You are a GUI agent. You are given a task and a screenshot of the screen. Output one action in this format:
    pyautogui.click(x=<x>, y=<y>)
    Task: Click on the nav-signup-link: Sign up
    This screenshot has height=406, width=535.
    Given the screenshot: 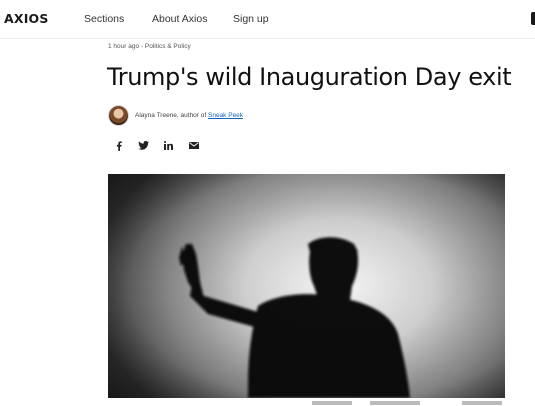 What is the action you would take?
    pyautogui.click(x=251, y=19)
    